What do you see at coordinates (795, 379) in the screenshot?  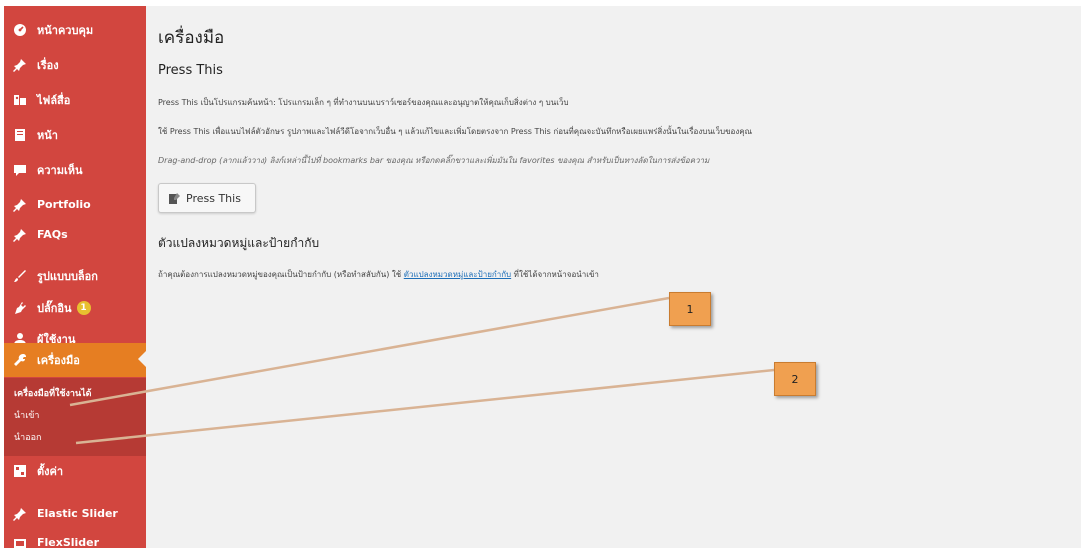 I see `annotation-callout-2: 2` at bounding box center [795, 379].